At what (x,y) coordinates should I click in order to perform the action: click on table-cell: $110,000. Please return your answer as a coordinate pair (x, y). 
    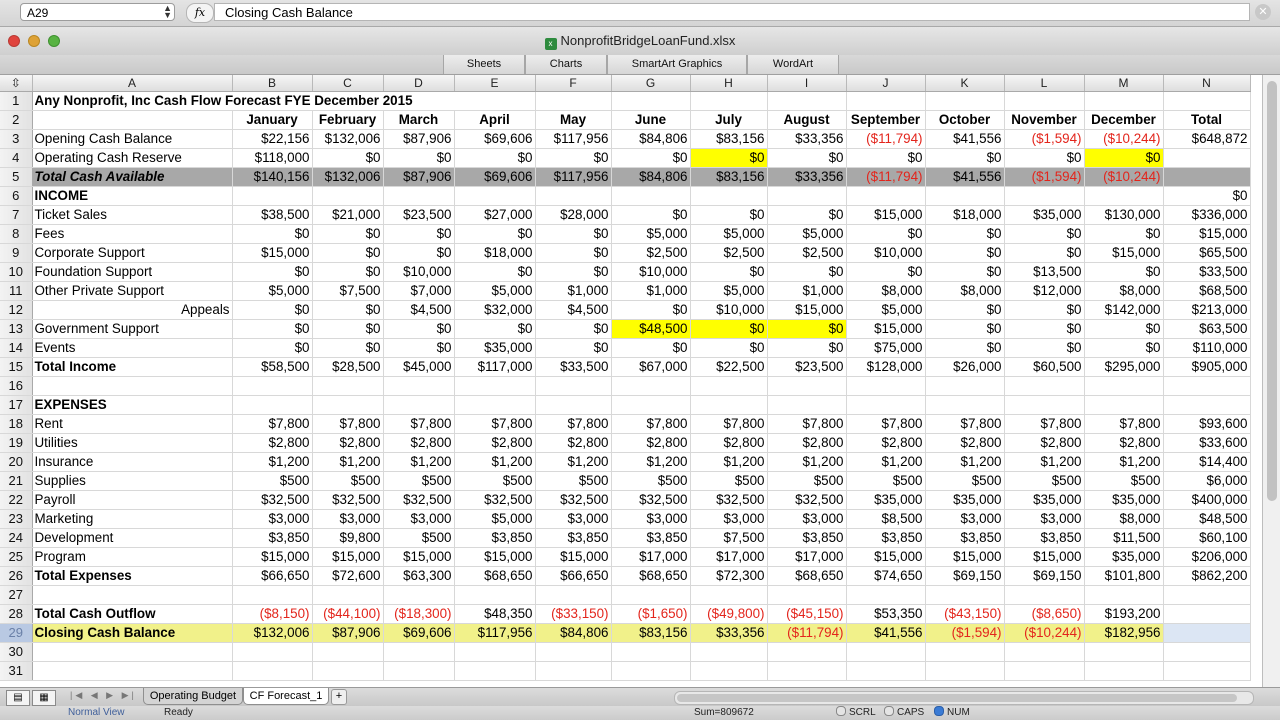
    Looking at the image, I should click on (1207, 348).